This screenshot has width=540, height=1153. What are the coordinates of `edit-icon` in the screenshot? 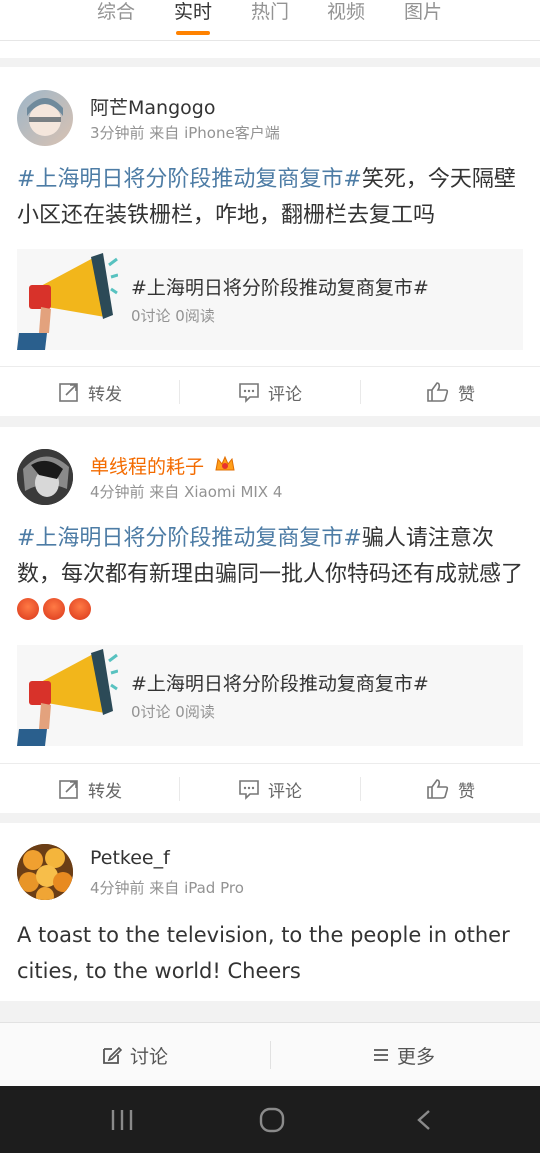 It's located at (112, 1055).